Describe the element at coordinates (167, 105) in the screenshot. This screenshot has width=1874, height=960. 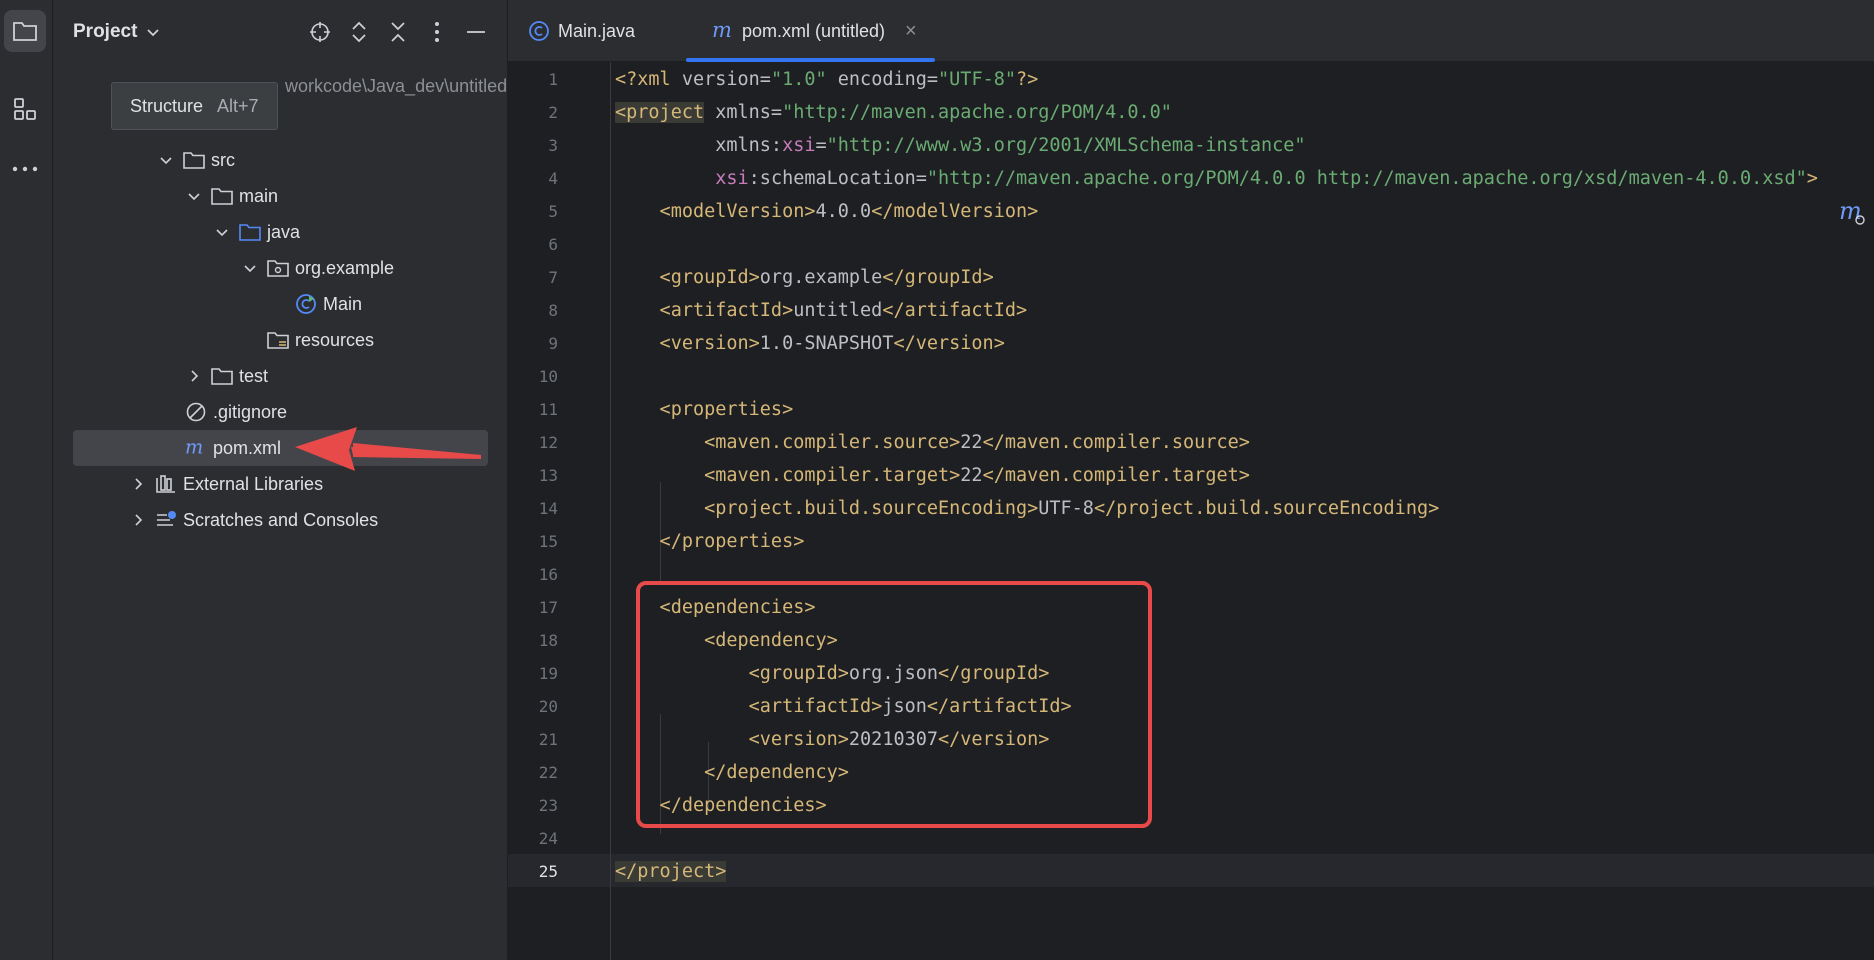
I see `tooltip-label: Structure` at that location.